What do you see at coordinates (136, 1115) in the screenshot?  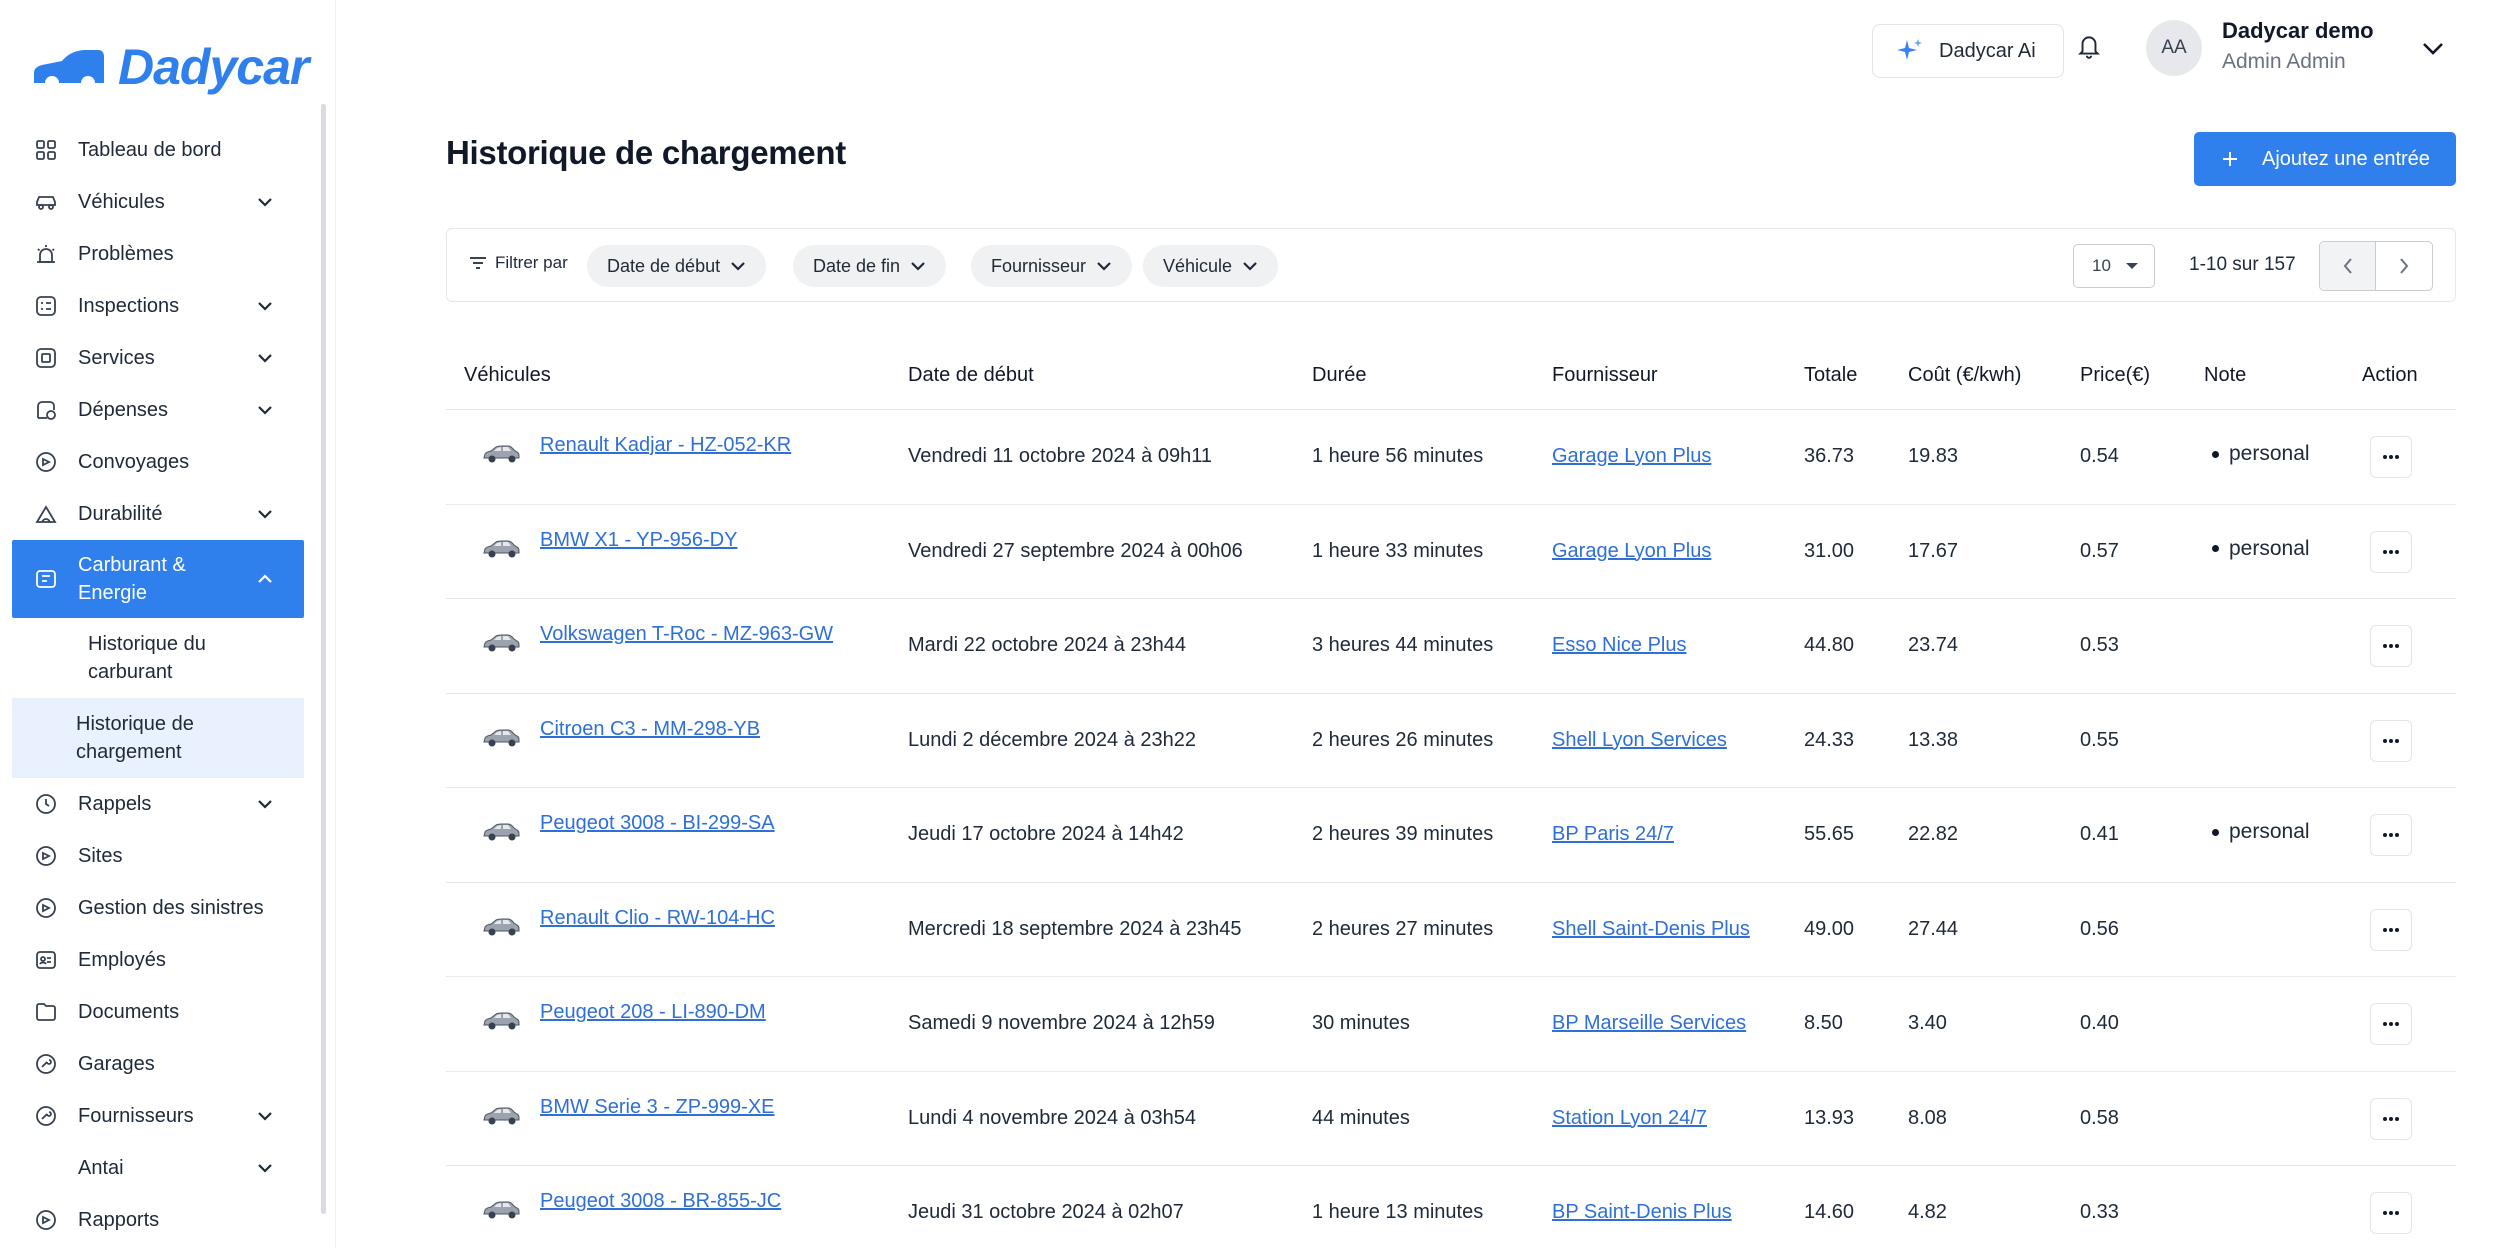 I see `sidebar-item-label: Fournisseurs` at bounding box center [136, 1115].